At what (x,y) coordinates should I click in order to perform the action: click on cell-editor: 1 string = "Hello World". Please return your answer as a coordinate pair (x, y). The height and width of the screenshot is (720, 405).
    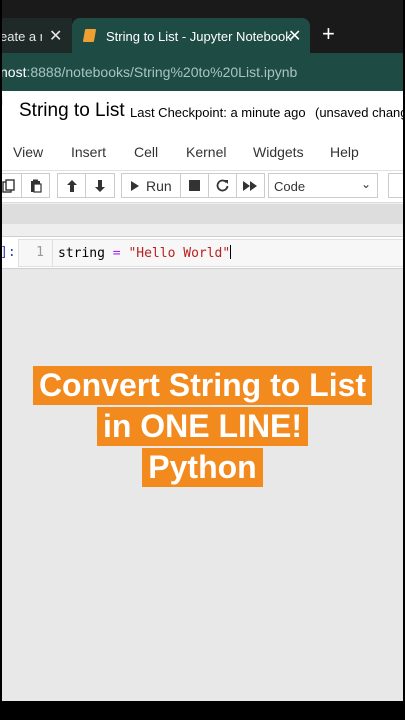
    Looking at the image, I should click on (211, 253).